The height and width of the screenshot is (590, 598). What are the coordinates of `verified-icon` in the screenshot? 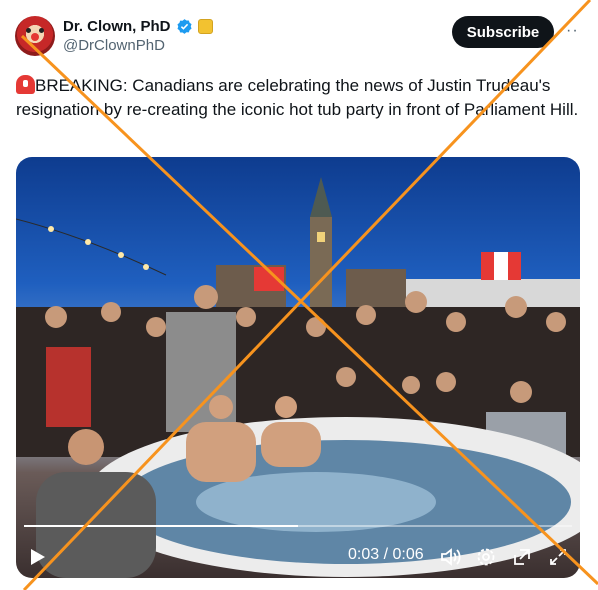 It's located at (184, 26).